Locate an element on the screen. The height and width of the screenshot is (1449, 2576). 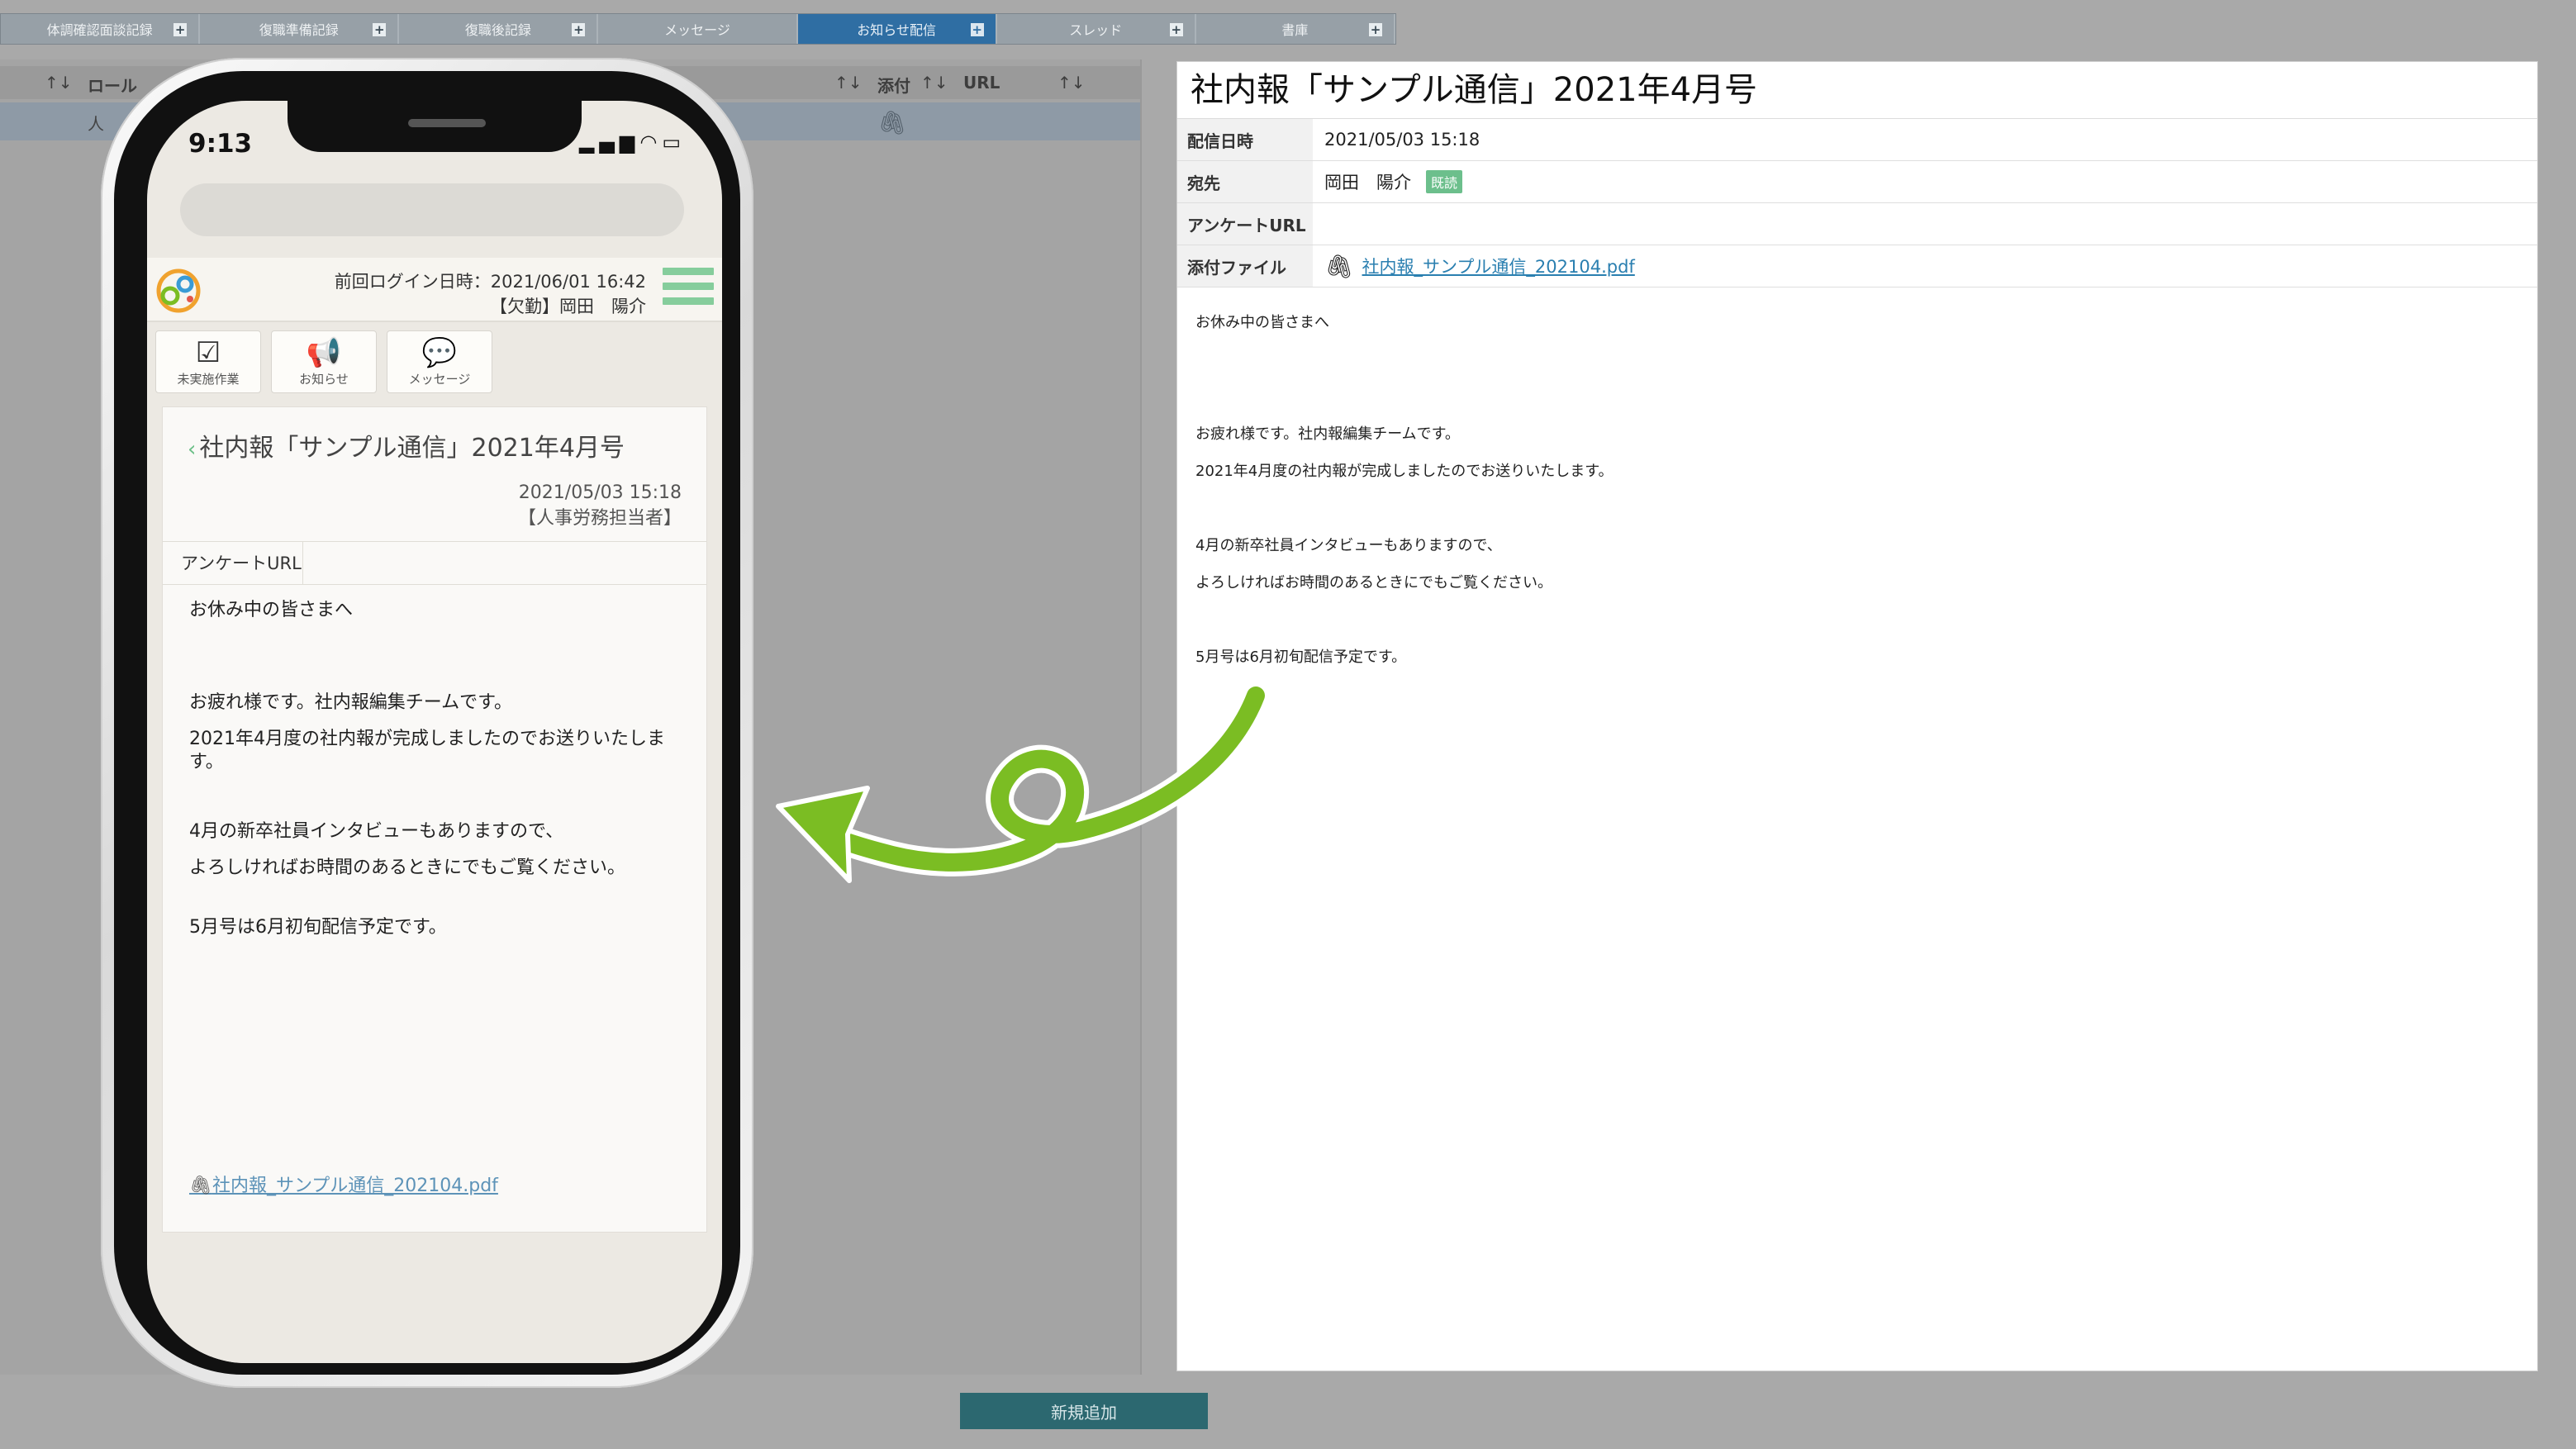
recipient-label: 宛先 is located at coordinates (1245, 181).